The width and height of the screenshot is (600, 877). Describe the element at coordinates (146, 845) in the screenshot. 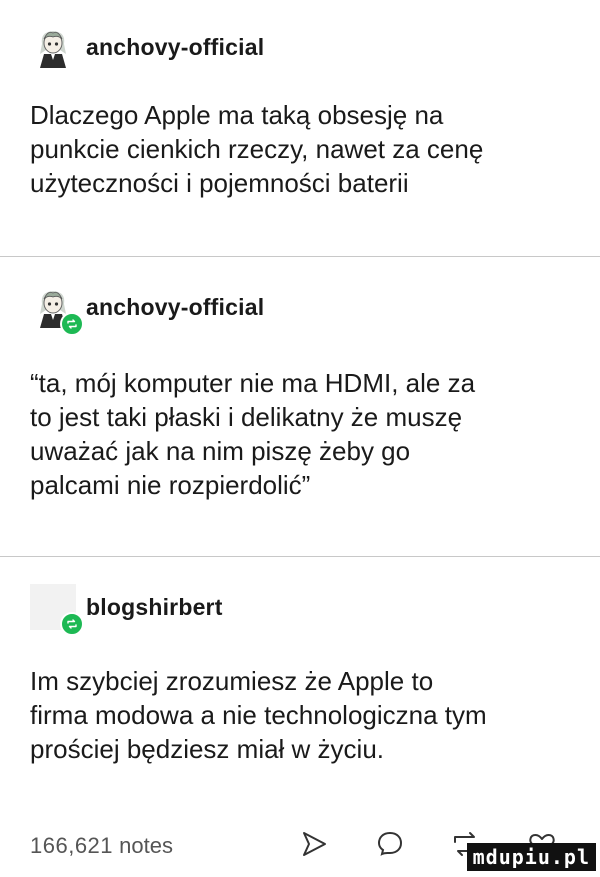

I see `notes-label: notes` at that location.